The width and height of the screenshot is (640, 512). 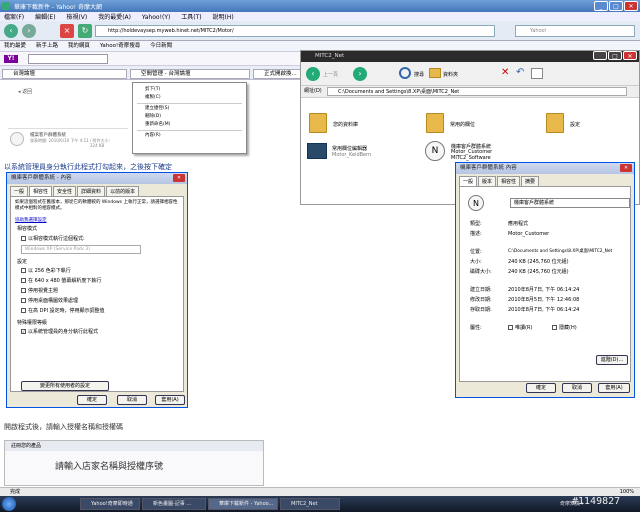 I want to click on explorer-maximize-button: □, so click(x=615, y=55).